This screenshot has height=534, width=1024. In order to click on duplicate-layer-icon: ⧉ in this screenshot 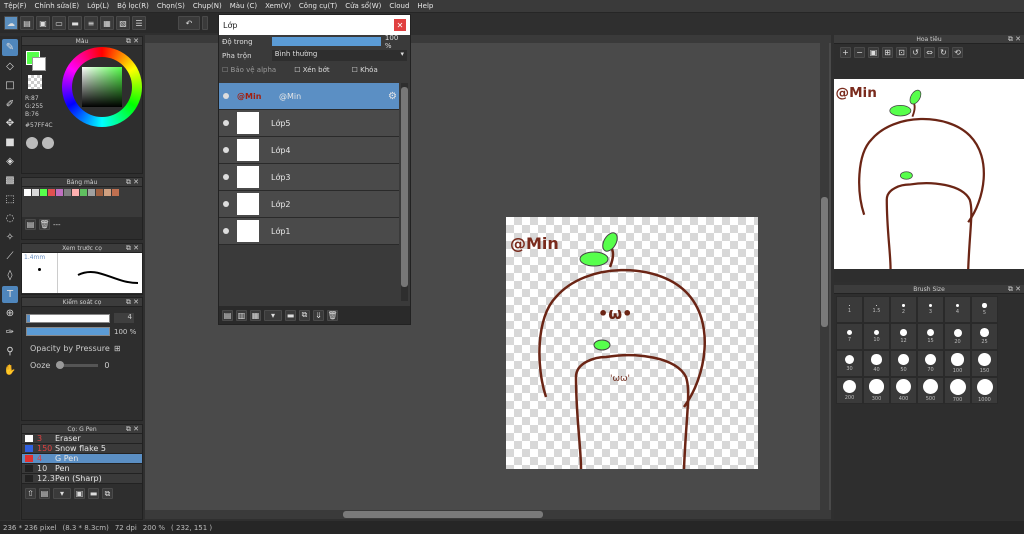, I will do `click(304, 315)`.